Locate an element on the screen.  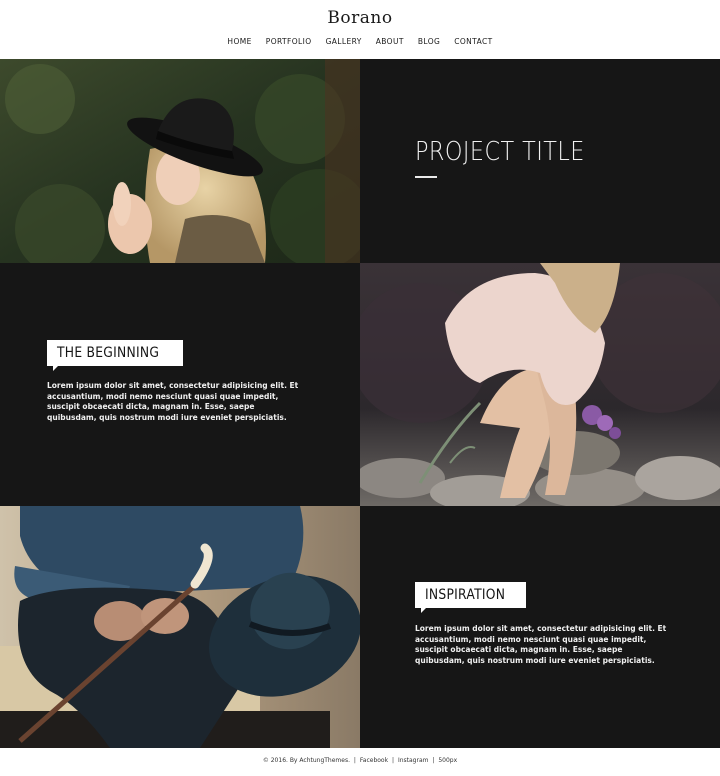
footer-link-instagram: Instagram is located at coordinates (413, 760).